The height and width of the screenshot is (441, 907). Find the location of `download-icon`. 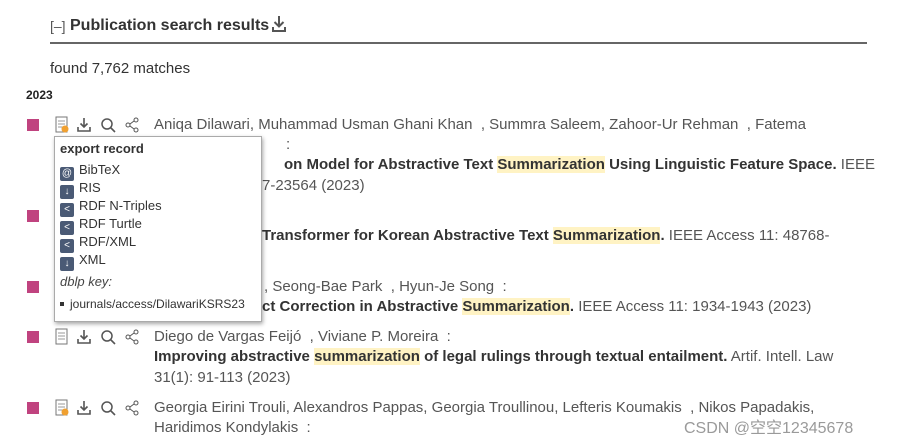

download-icon is located at coordinates (279, 24).